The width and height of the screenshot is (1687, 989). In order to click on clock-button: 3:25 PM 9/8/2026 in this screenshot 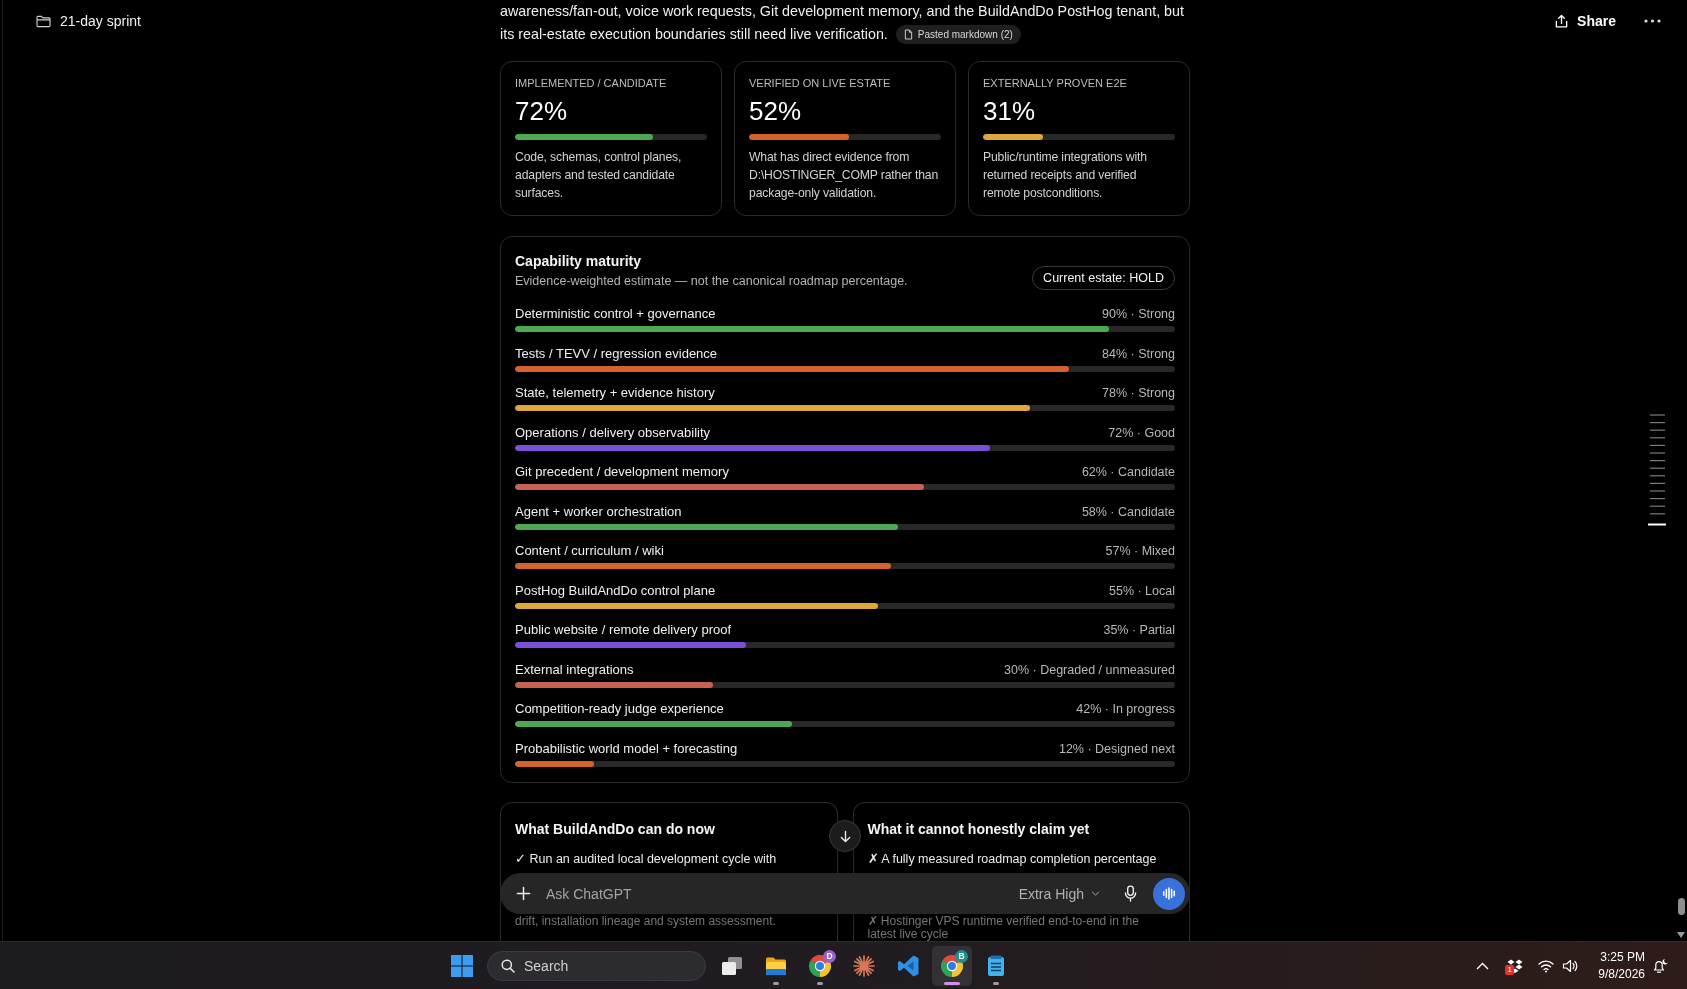, I will do `click(1621, 965)`.